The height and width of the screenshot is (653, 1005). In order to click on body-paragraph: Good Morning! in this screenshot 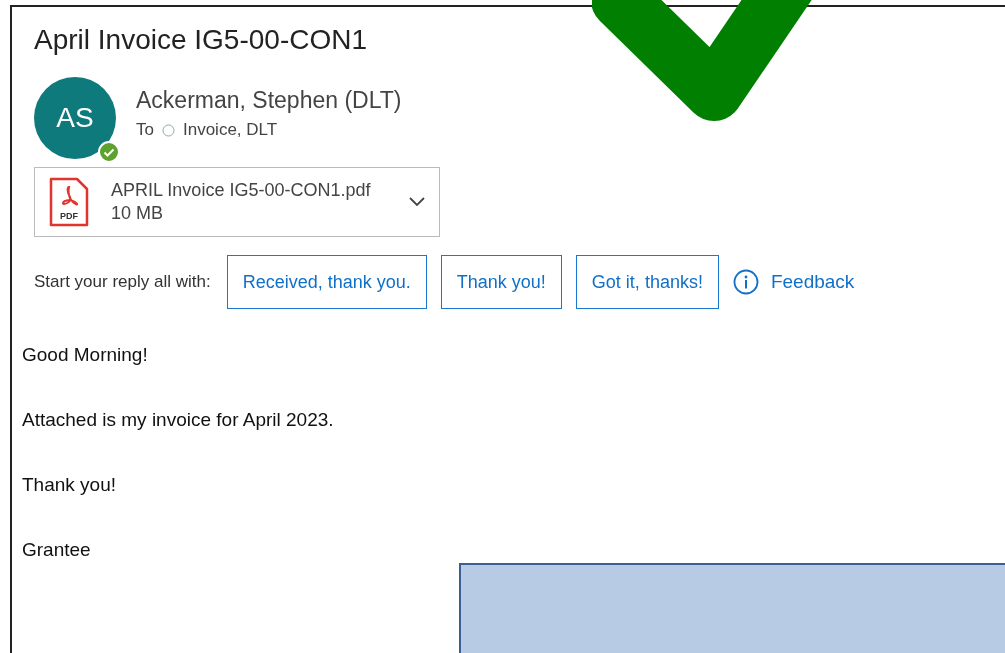, I will do `click(85, 355)`.